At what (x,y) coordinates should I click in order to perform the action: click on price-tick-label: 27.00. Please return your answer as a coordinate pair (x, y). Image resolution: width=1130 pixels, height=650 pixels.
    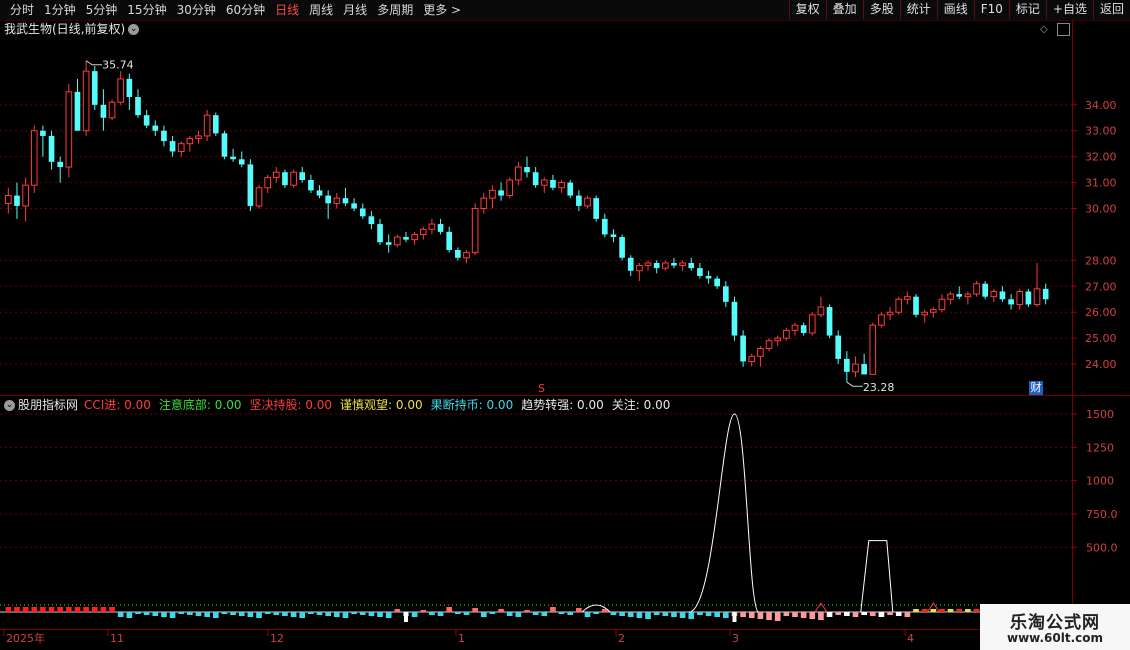
    Looking at the image, I should click on (1101, 286).